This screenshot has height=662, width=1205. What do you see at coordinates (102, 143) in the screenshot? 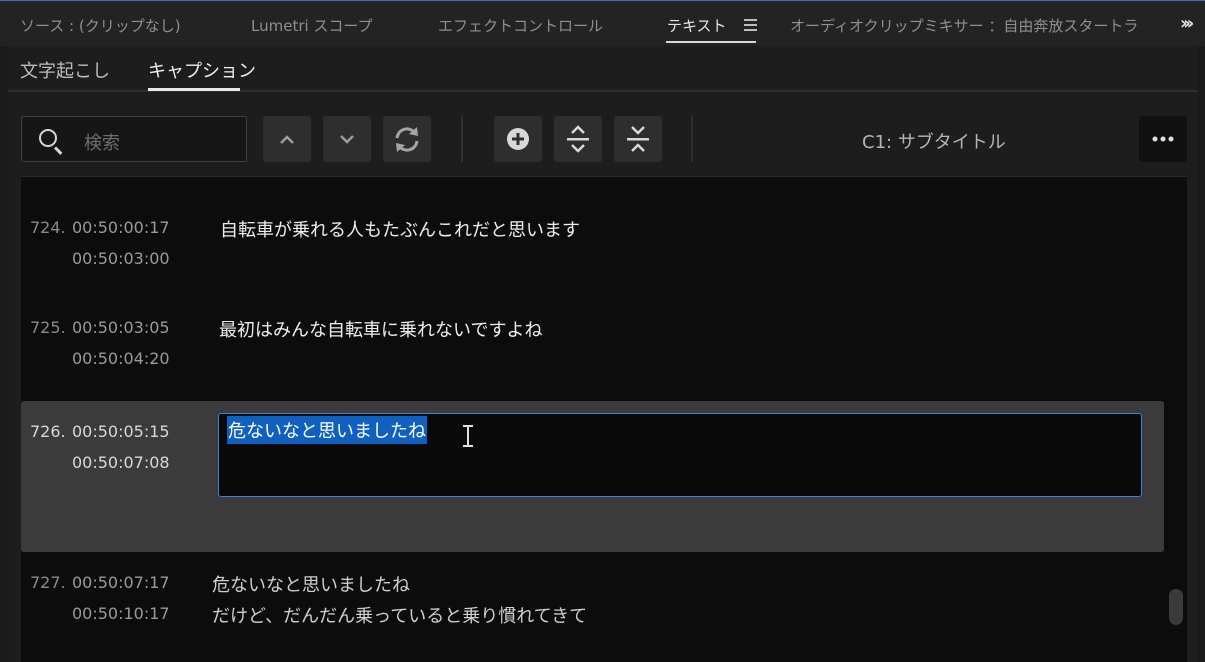
I see `search-placeholder: 検索` at bounding box center [102, 143].